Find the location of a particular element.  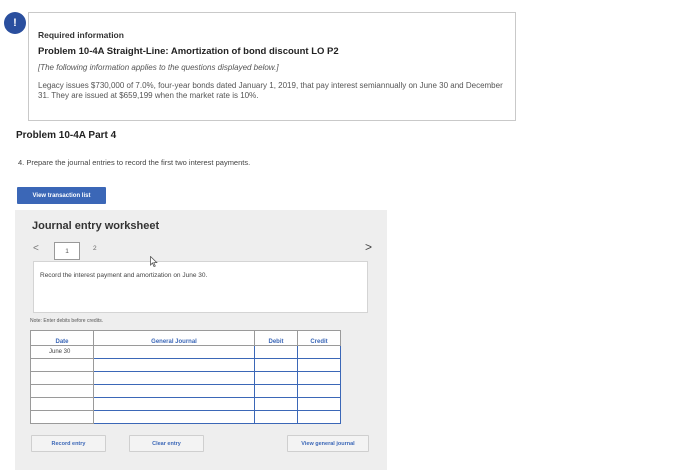

part-title: Problem 10-4A Part 4 is located at coordinates (66, 135).